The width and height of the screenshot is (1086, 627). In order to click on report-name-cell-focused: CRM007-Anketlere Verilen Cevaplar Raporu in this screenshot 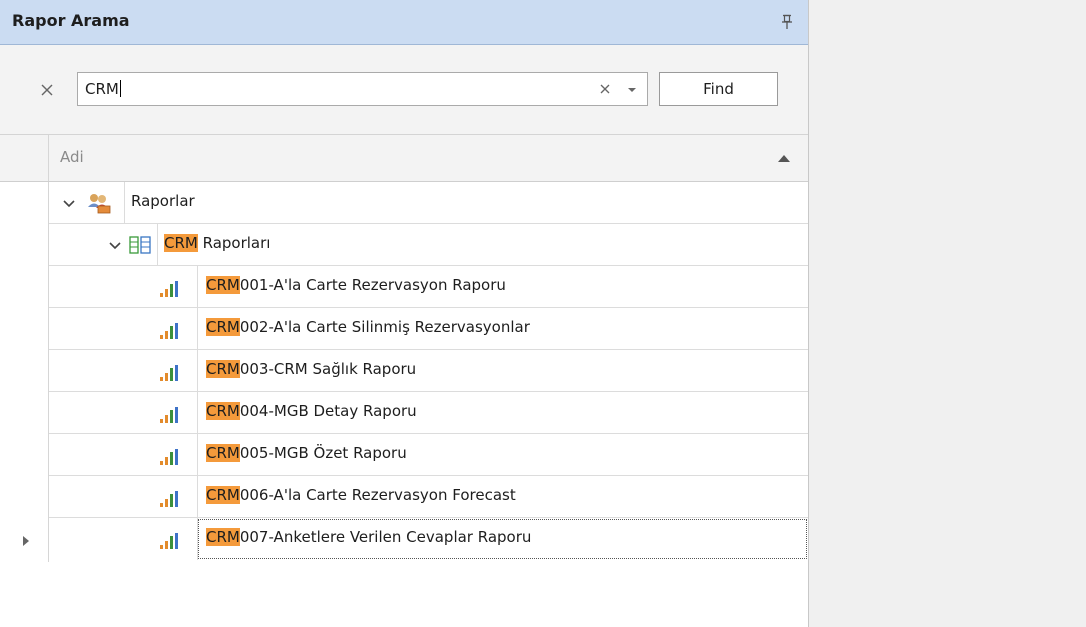, I will do `click(502, 539)`.